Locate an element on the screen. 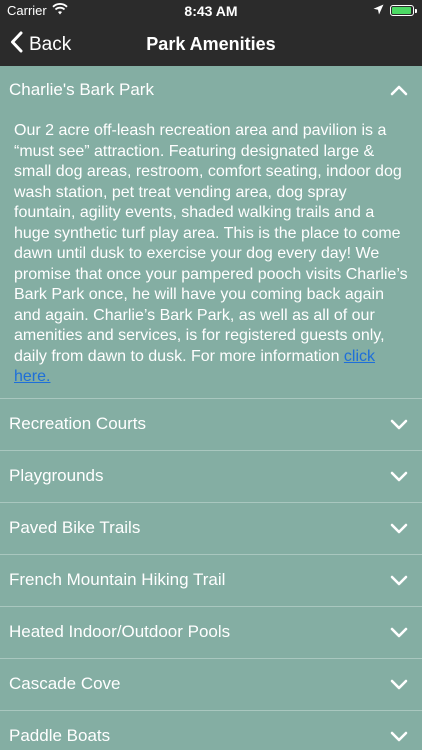 The image size is (422, 750). section-header: Recreation Courts is located at coordinates (211, 424).